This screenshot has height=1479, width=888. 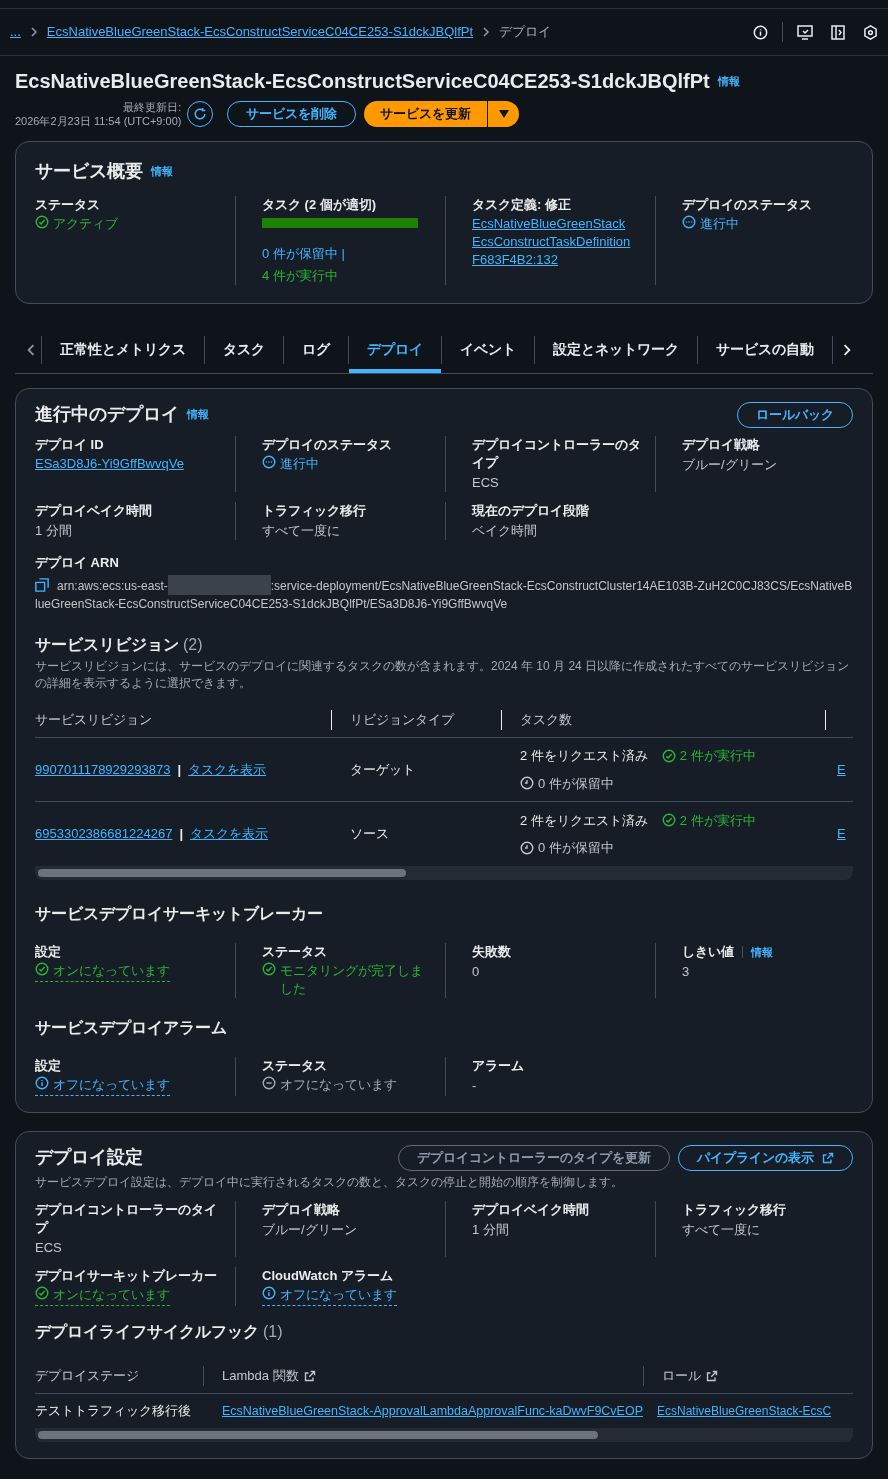 What do you see at coordinates (316, 349) in the screenshot?
I see `tab: ログ` at bounding box center [316, 349].